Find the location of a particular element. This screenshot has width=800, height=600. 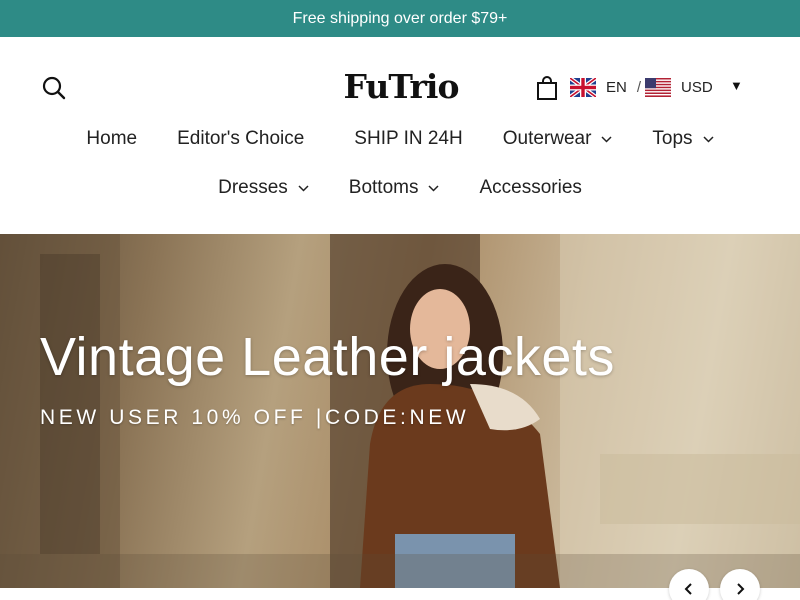

locale-caret-icon: ▼ is located at coordinates (736, 85).